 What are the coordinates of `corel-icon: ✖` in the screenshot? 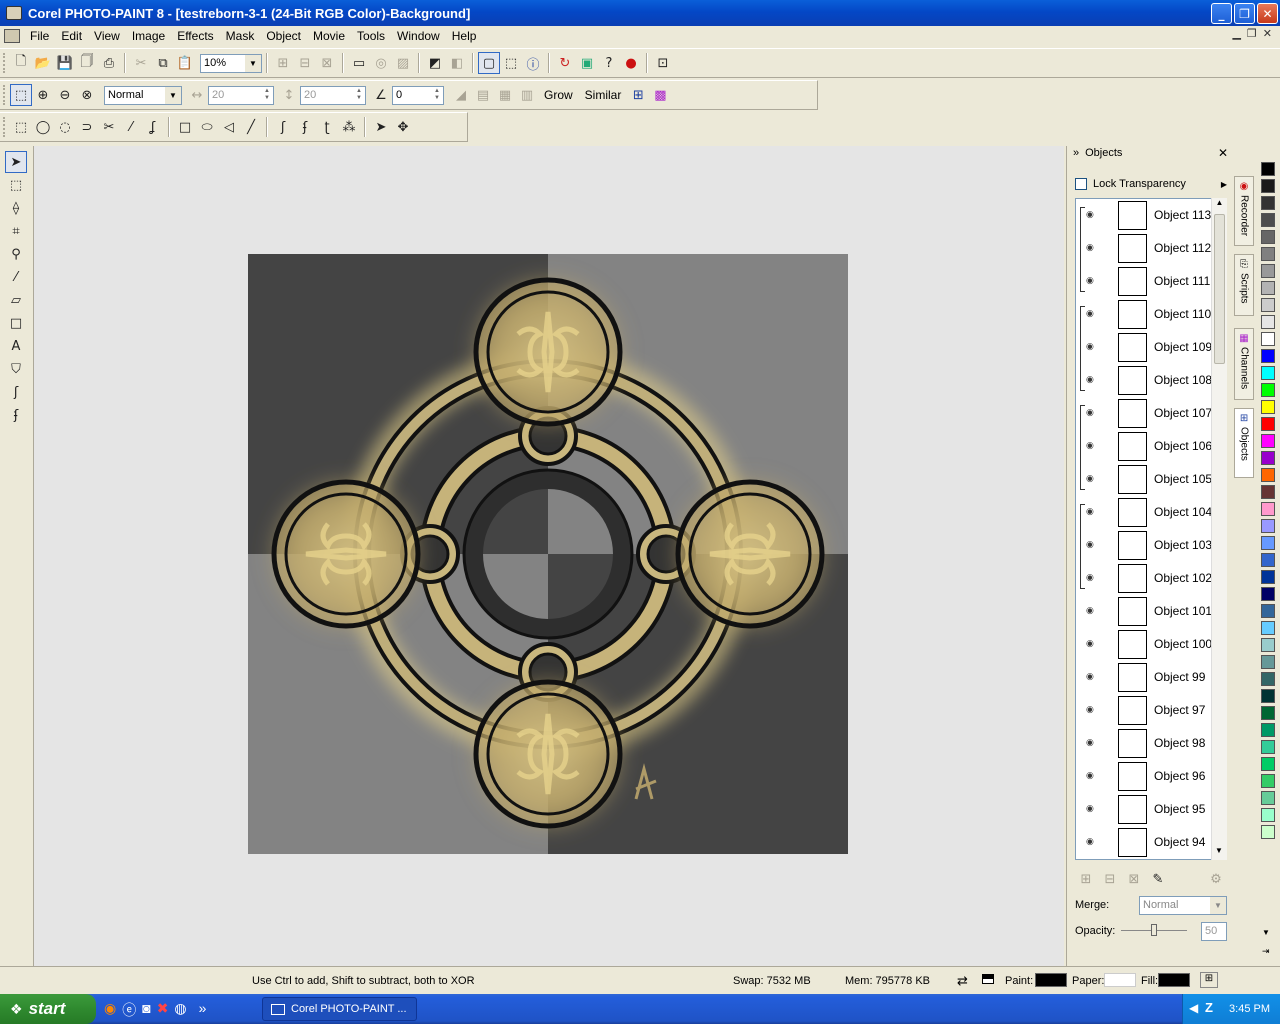 It's located at (163, 1010).